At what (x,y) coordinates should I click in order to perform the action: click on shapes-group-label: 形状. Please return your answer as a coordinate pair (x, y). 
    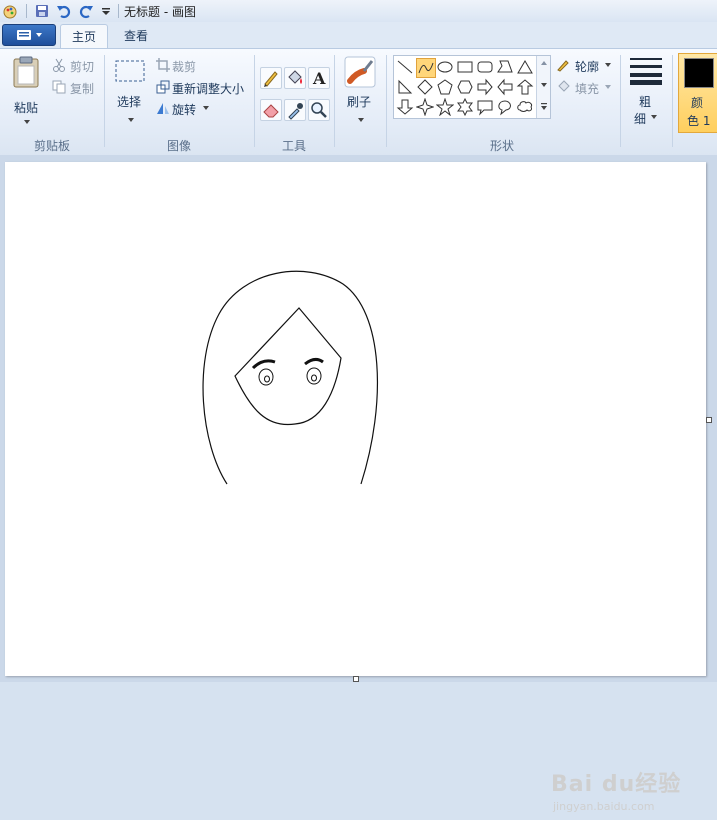
    Looking at the image, I should click on (501, 146).